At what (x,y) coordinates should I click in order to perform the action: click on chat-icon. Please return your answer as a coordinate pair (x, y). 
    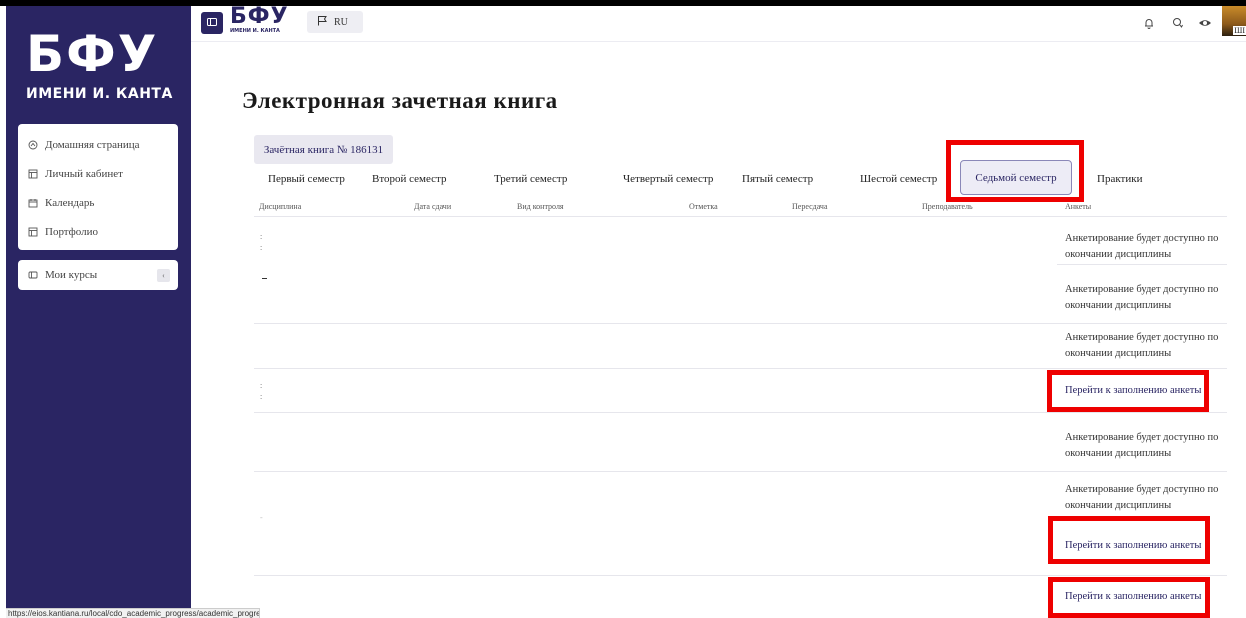
    Looking at the image, I should click on (1178, 23).